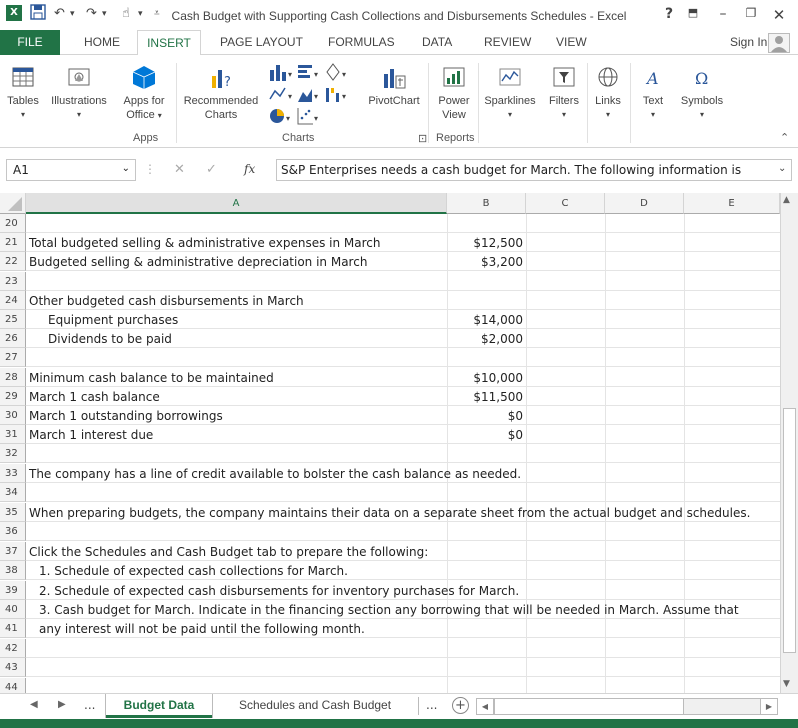 This screenshot has width=798, height=728. What do you see at coordinates (13, 415) in the screenshot?
I see `row-header: 30` at bounding box center [13, 415].